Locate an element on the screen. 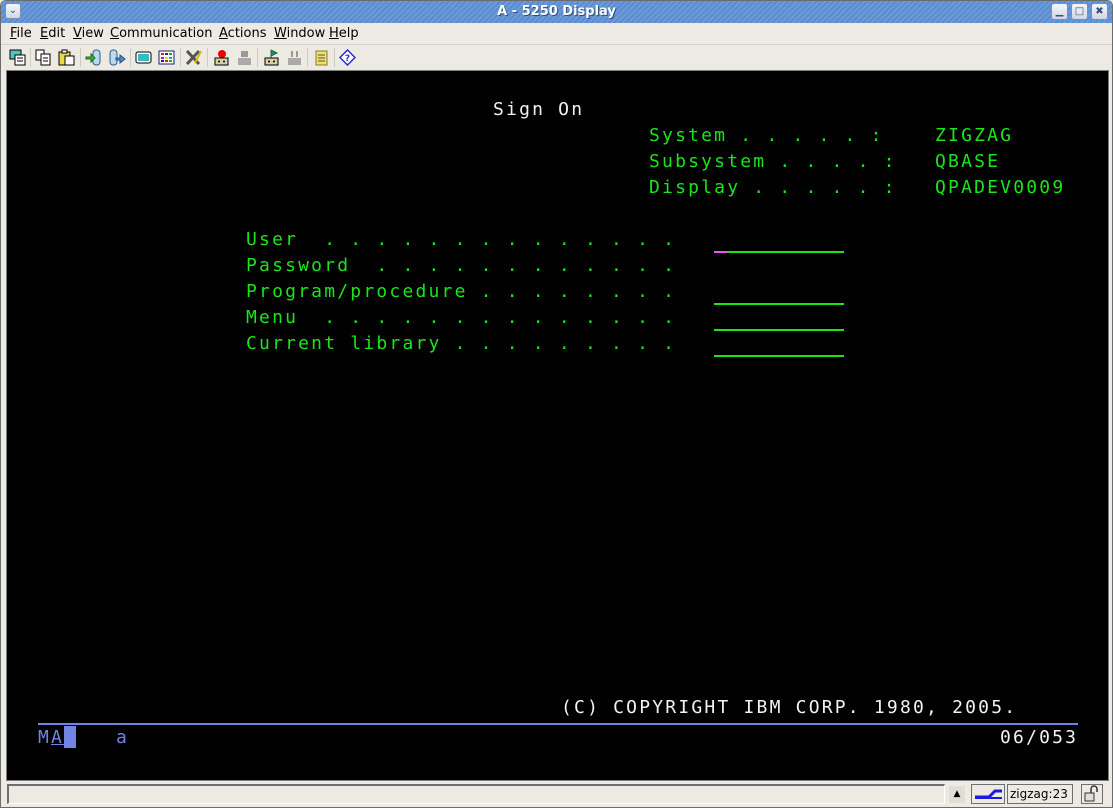  menu-accel: W is located at coordinates (280, 33).